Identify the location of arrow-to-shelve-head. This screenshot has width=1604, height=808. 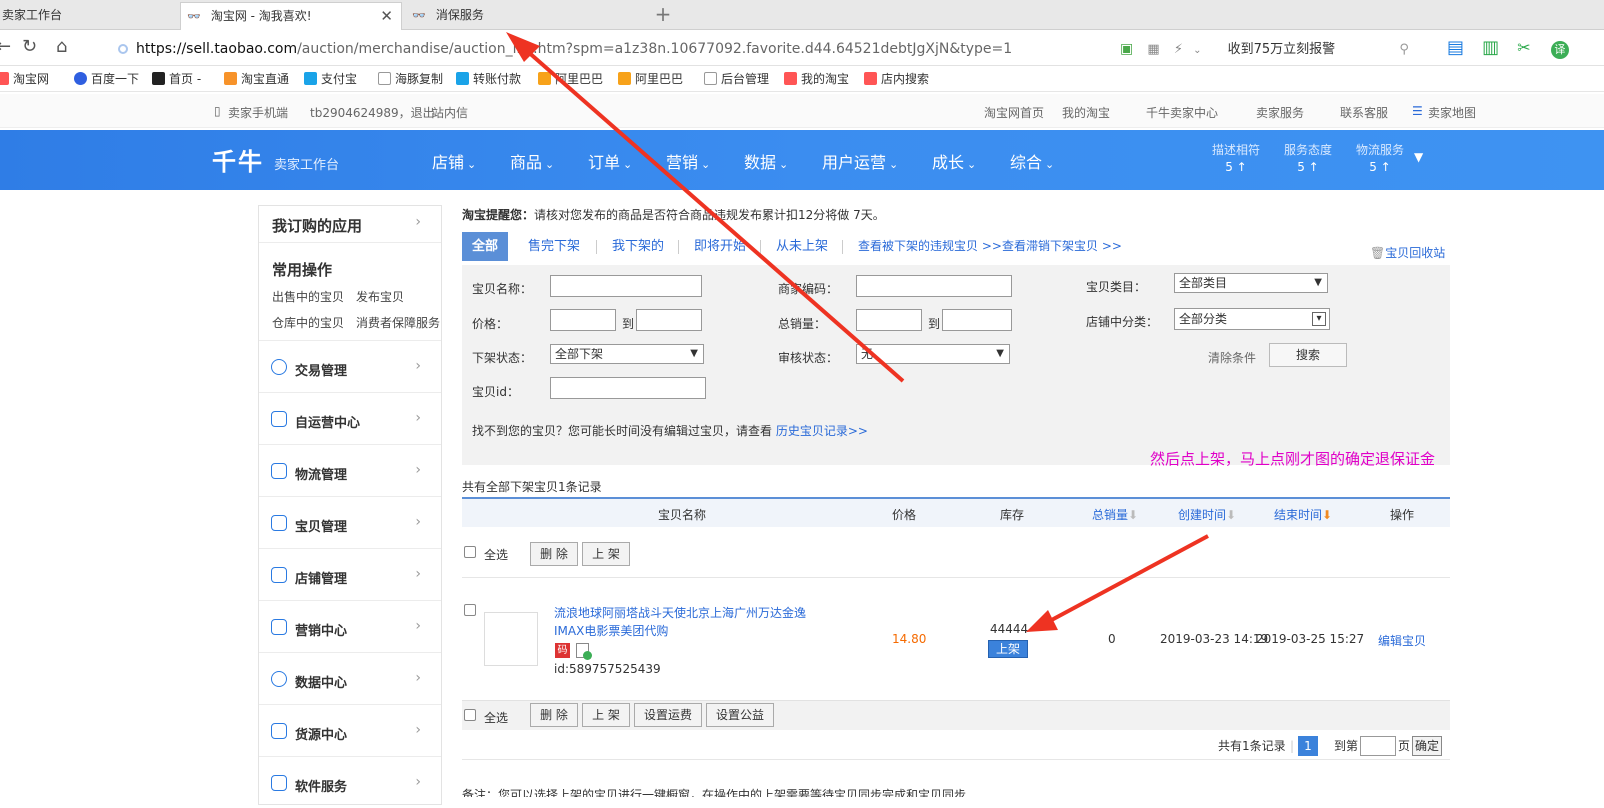
(1042, 621).